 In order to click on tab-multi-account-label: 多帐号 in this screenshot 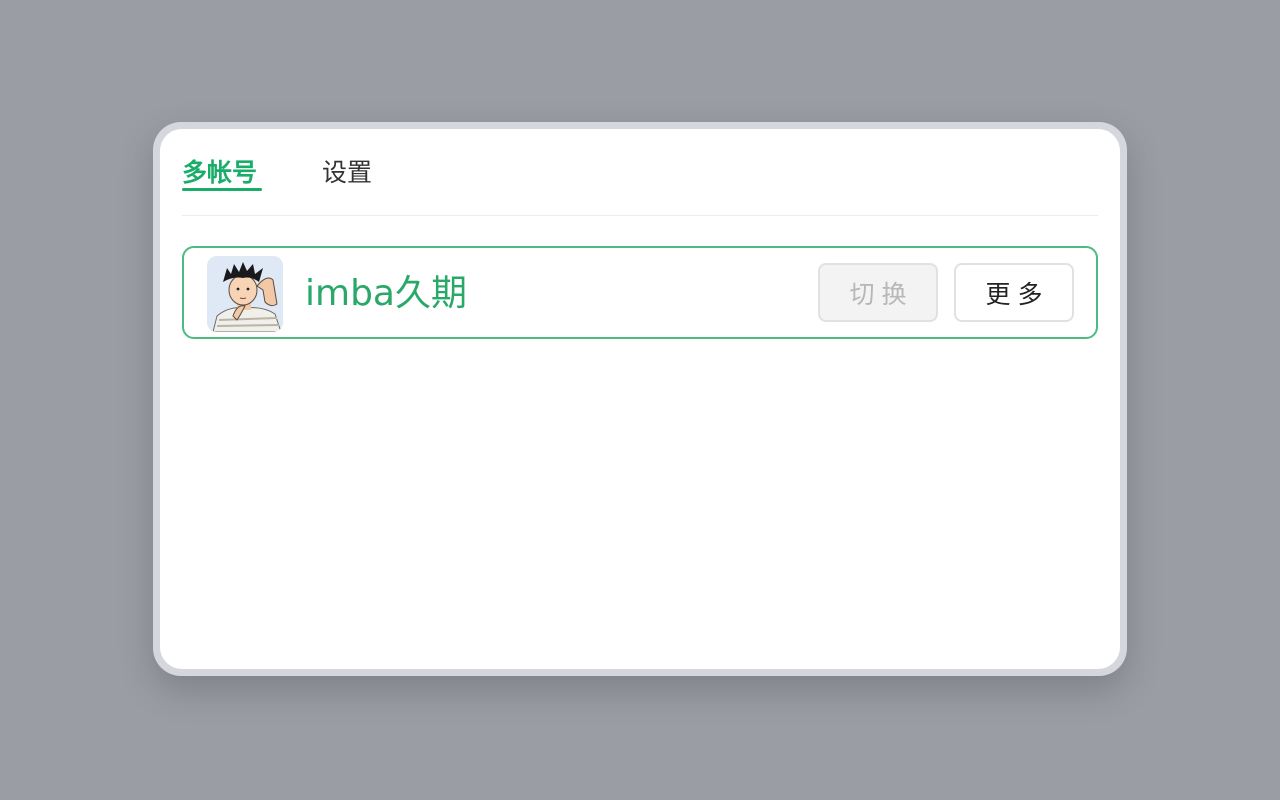, I will do `click(220, 172)`.